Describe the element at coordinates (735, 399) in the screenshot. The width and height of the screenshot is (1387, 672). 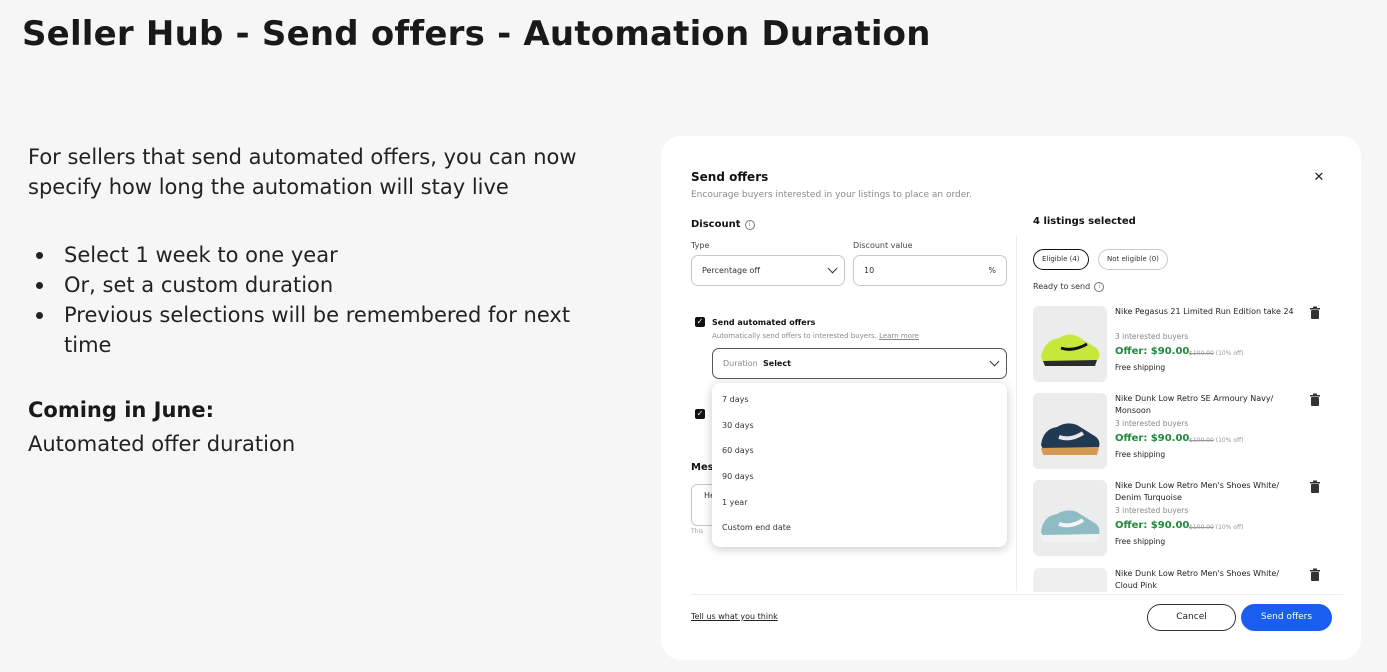
I see `duration-option: 7 days` at that location.